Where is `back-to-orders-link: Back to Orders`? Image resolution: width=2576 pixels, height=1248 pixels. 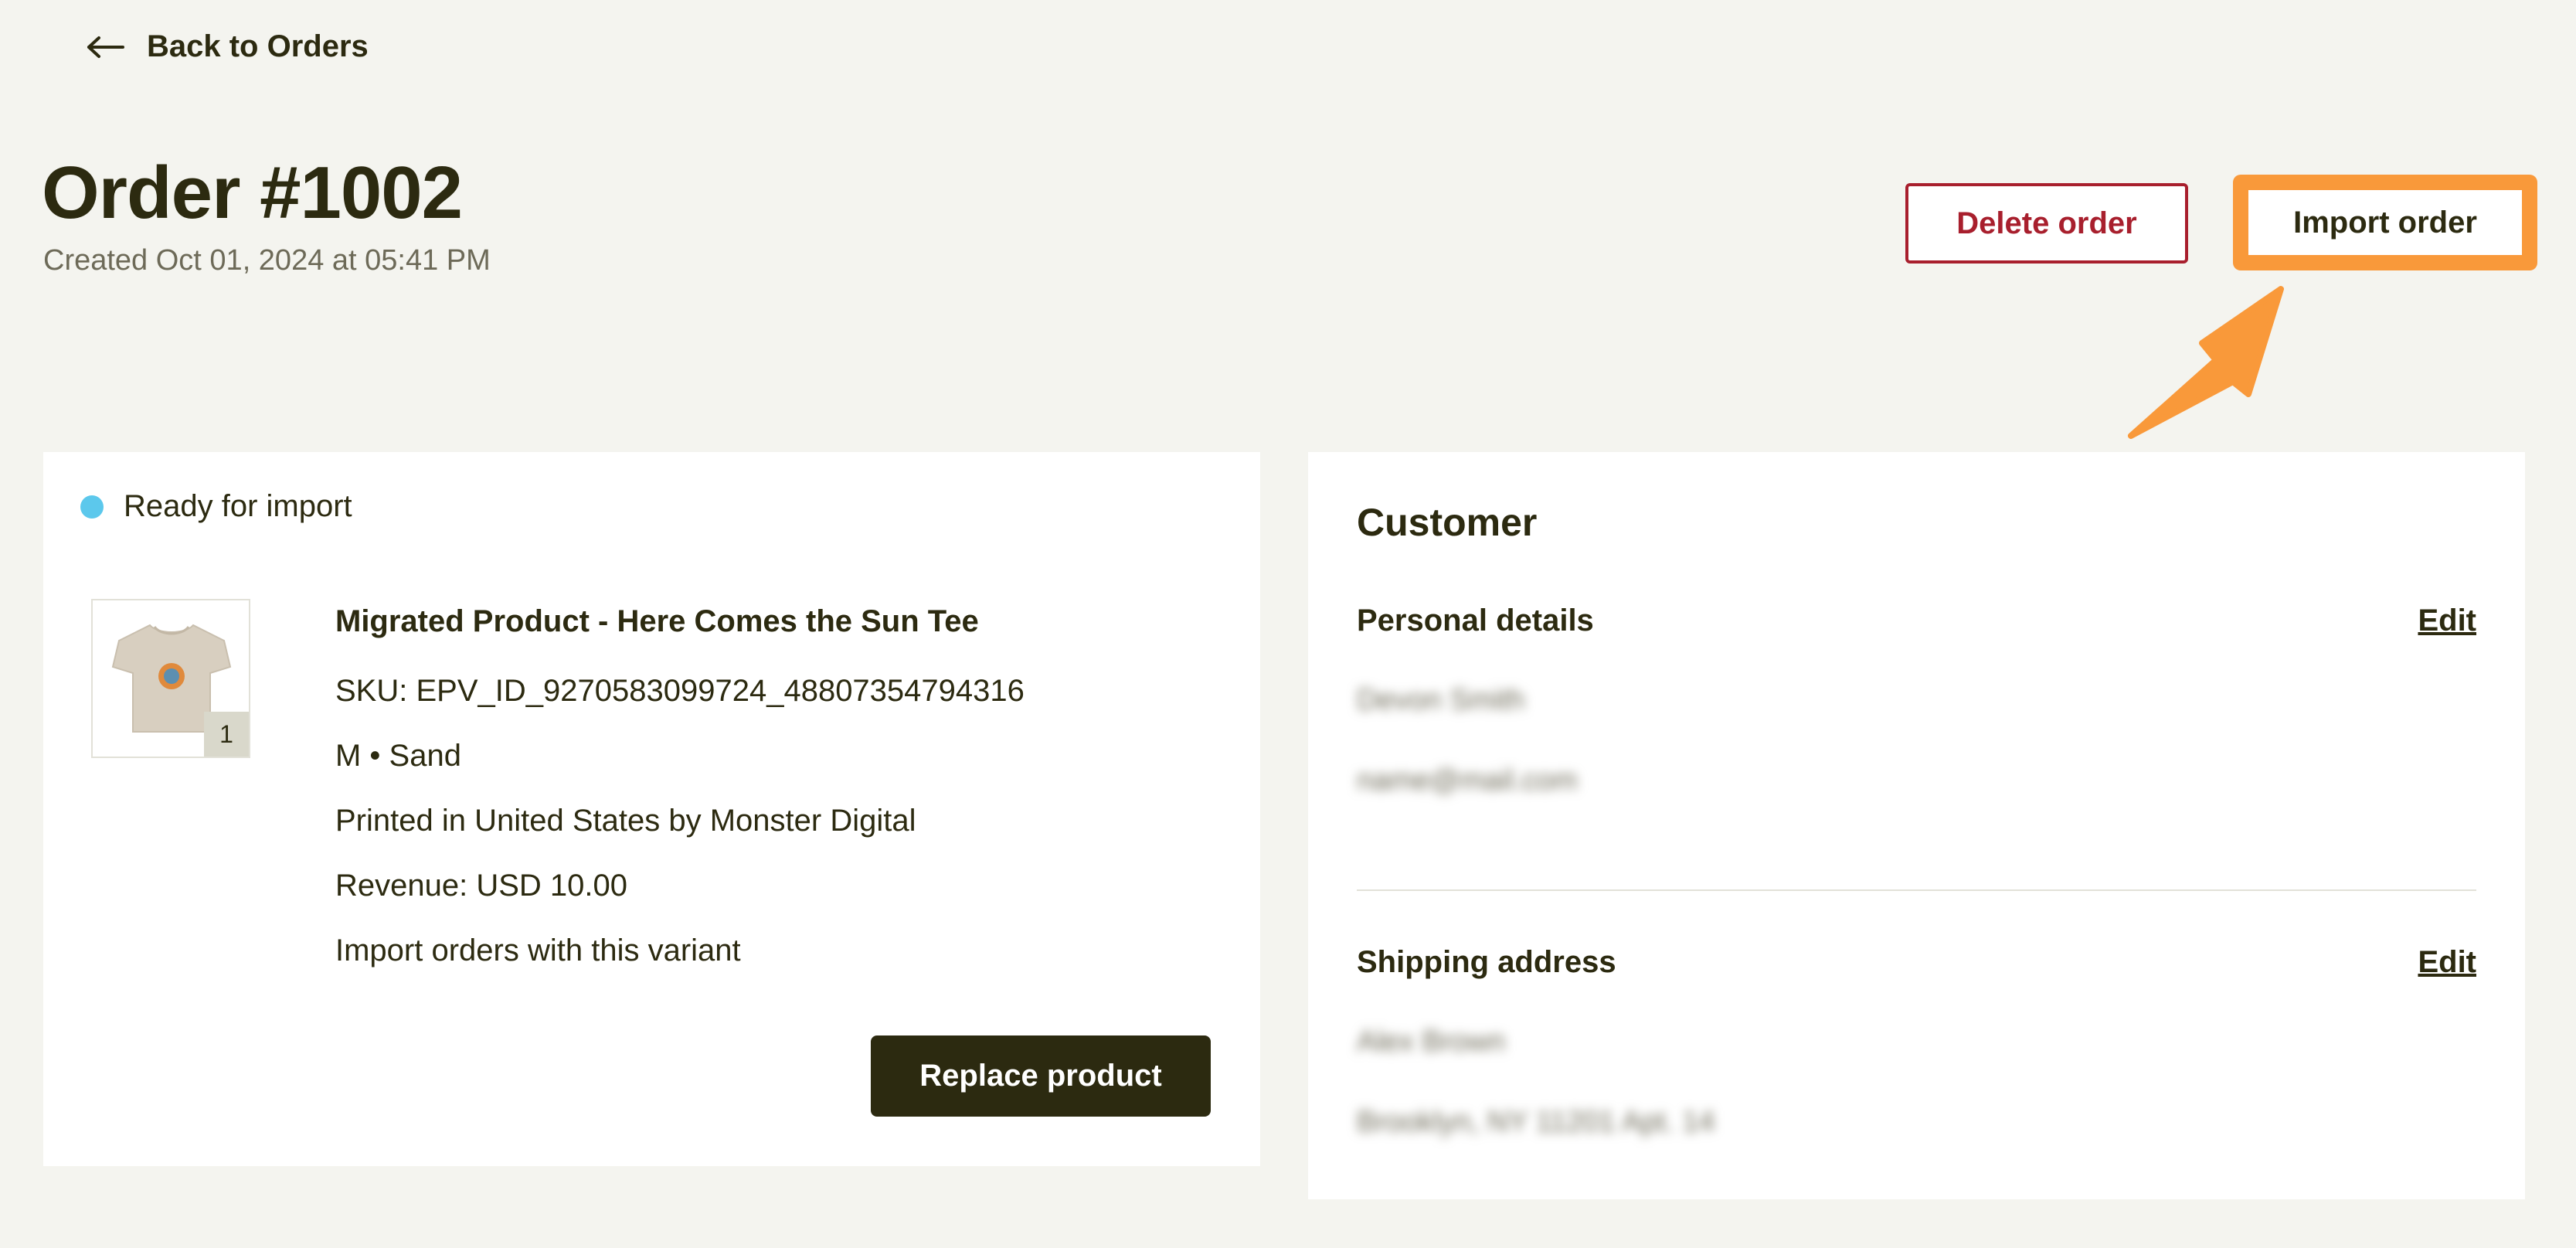
back-to-orders-link: Back to Orders is located at coordinates (228, 46).